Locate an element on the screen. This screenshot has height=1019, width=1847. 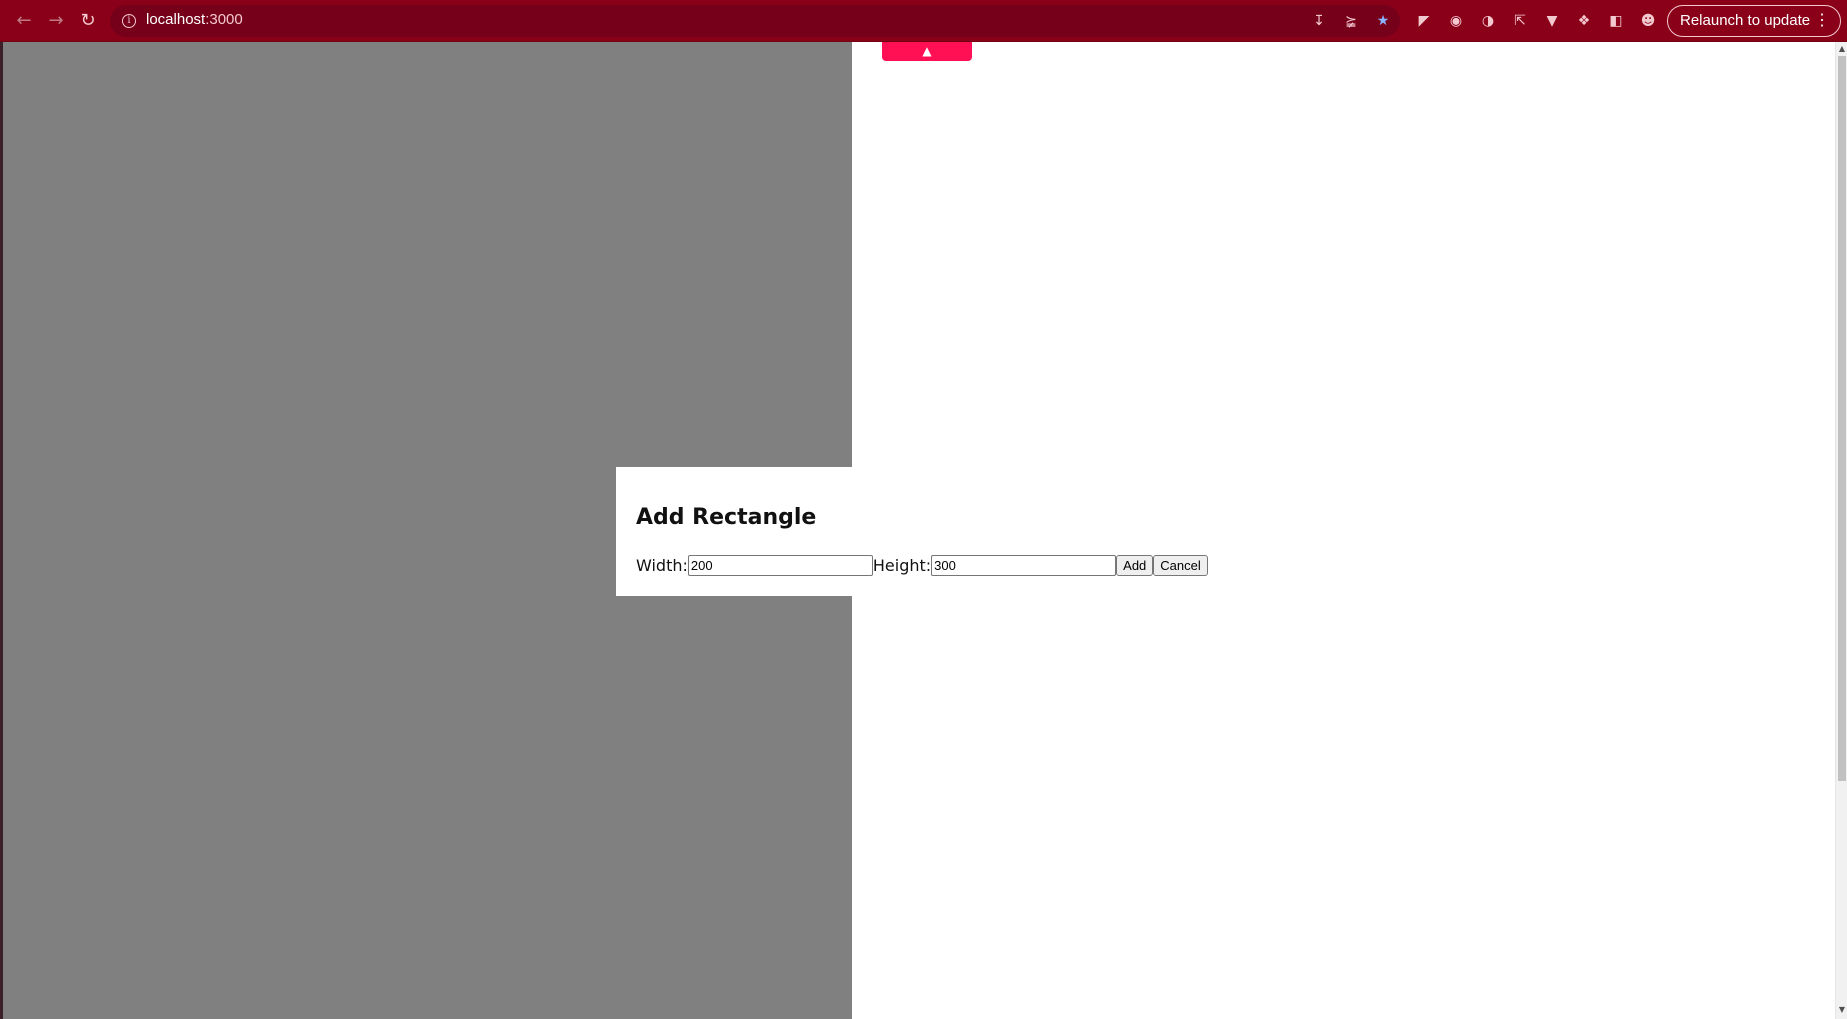
address-bar: i localhost:3000 ↧ ⪶ ★ is located at coordinates (755, 21).